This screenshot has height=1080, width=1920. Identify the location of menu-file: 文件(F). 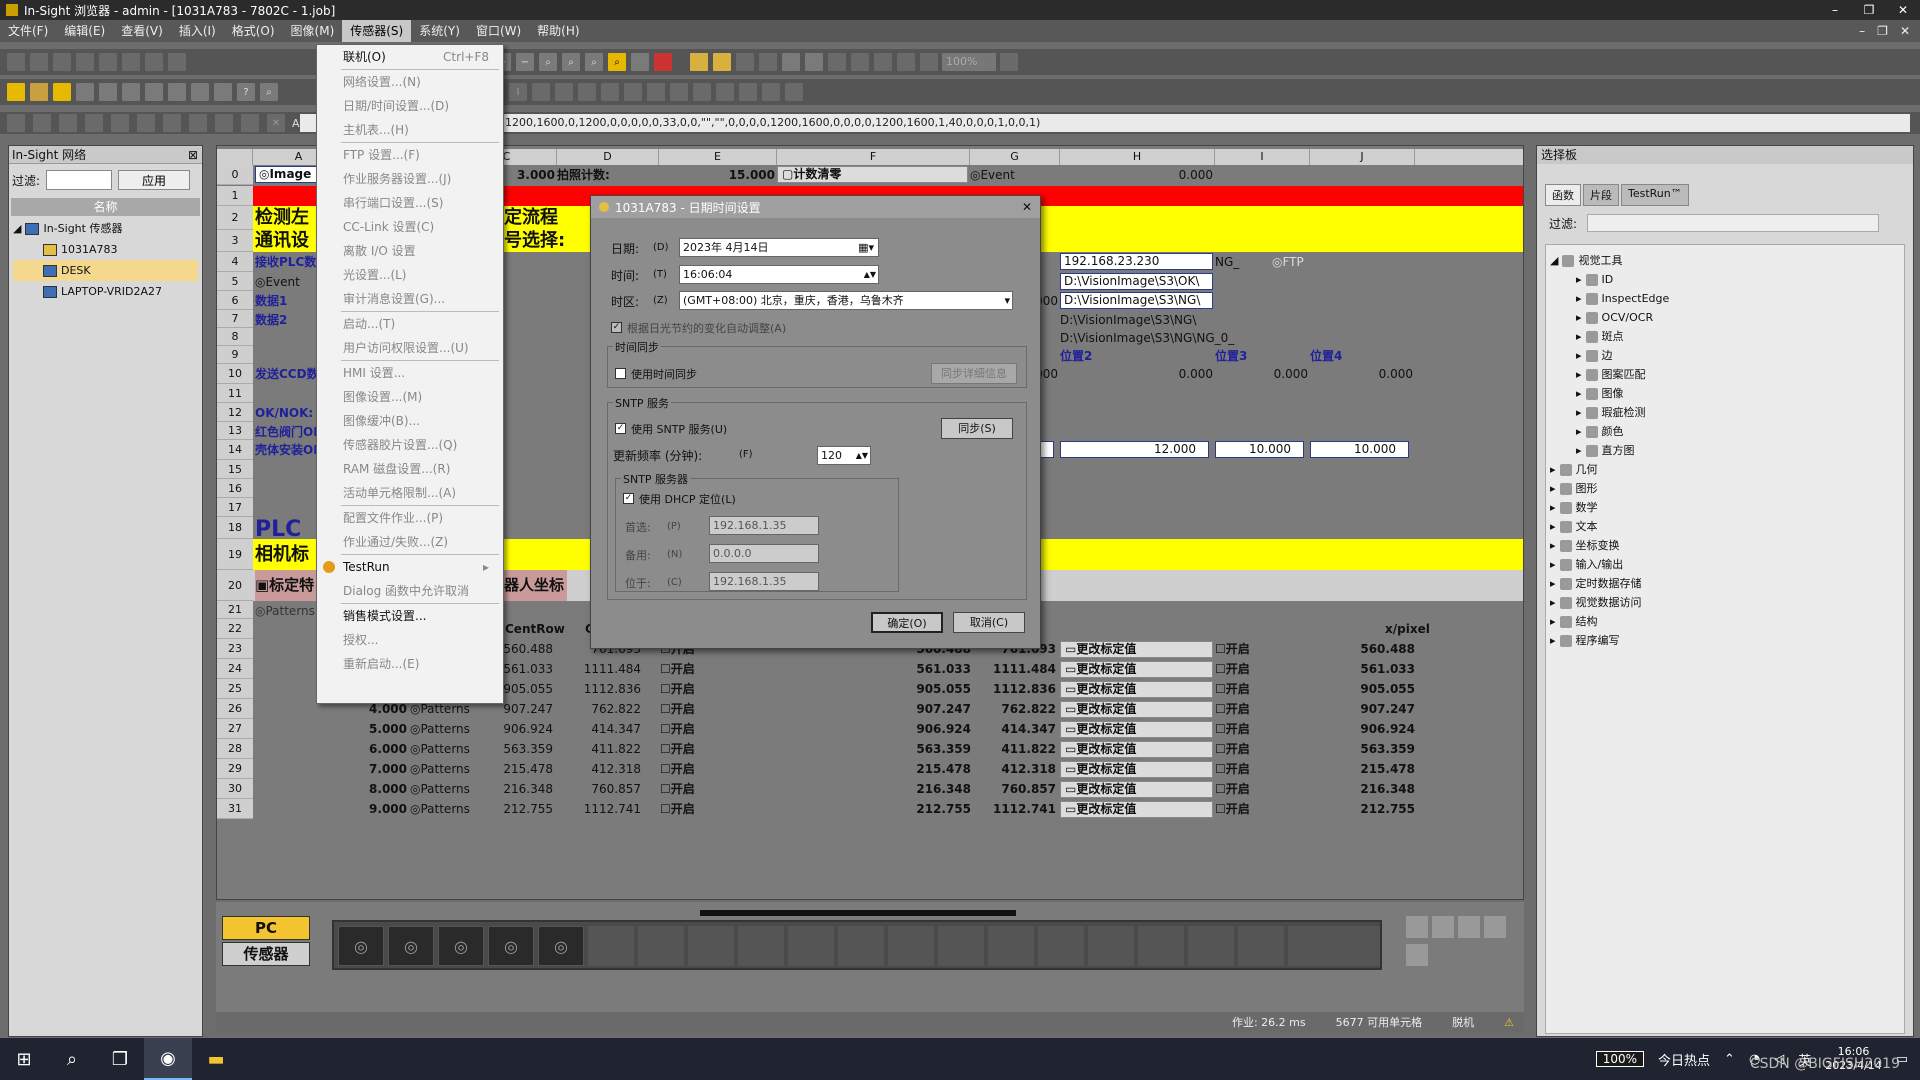
(28, 31).